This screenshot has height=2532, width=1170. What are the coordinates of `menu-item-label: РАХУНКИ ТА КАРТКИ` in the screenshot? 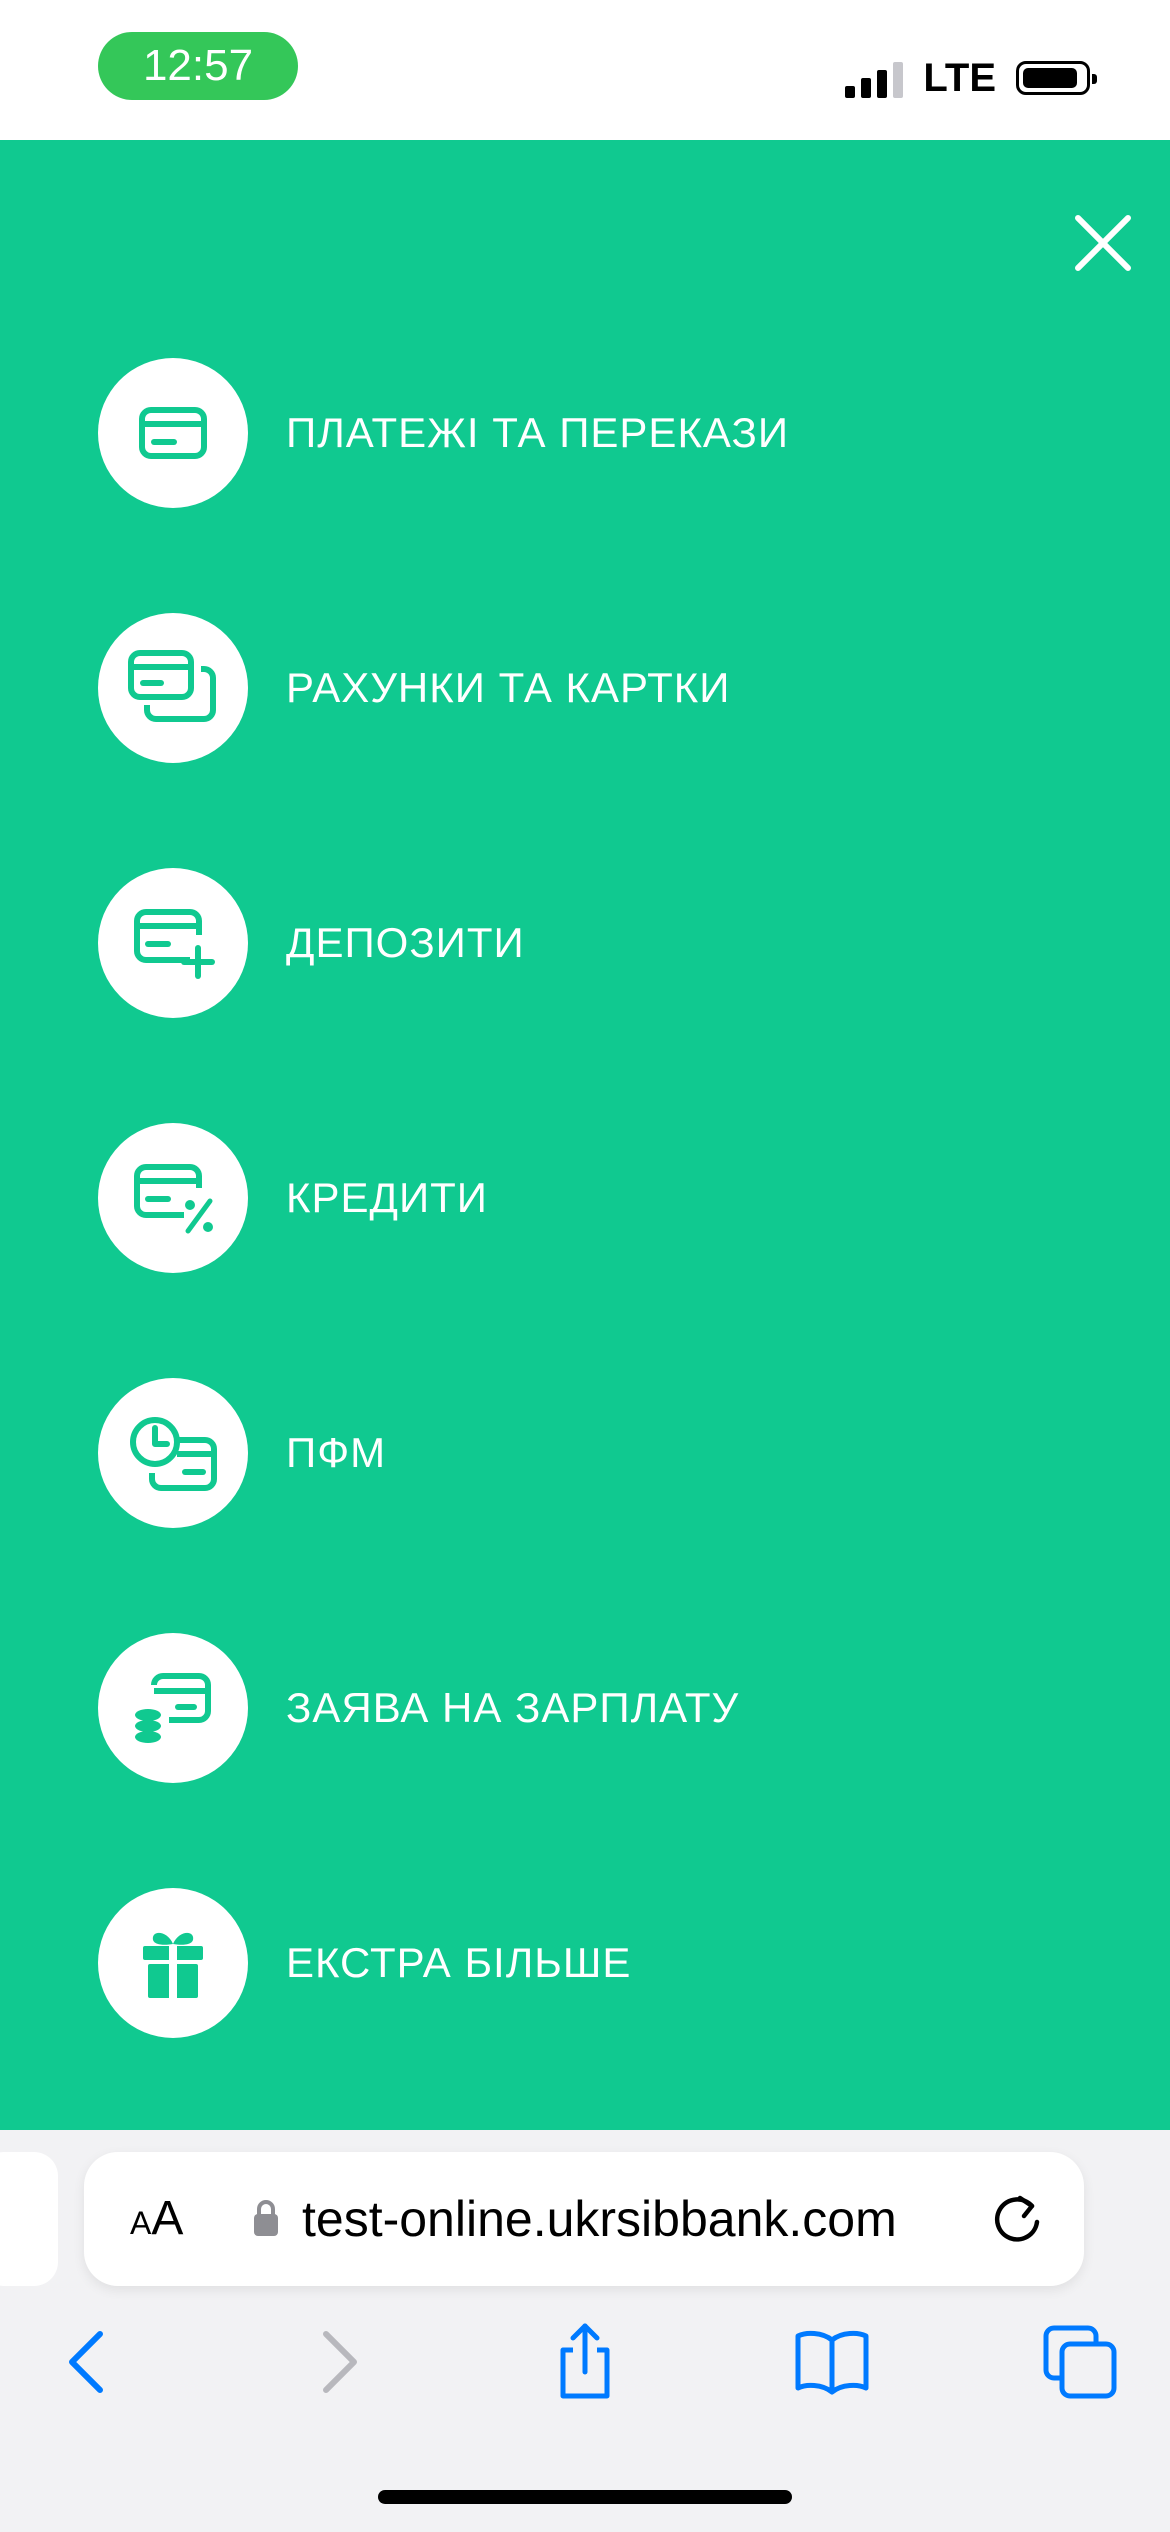 It's located at (508, 687).